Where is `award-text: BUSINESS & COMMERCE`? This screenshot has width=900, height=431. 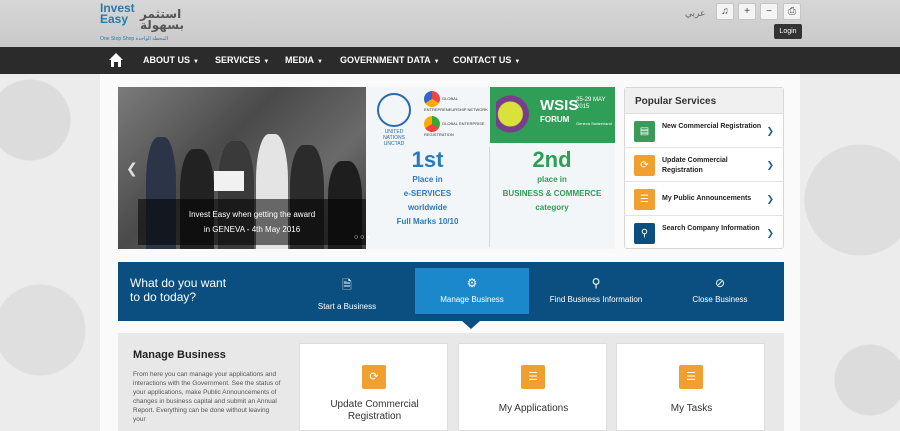
award-text: BUSINESS & COMMERCE is located at coordinates (552, 193).